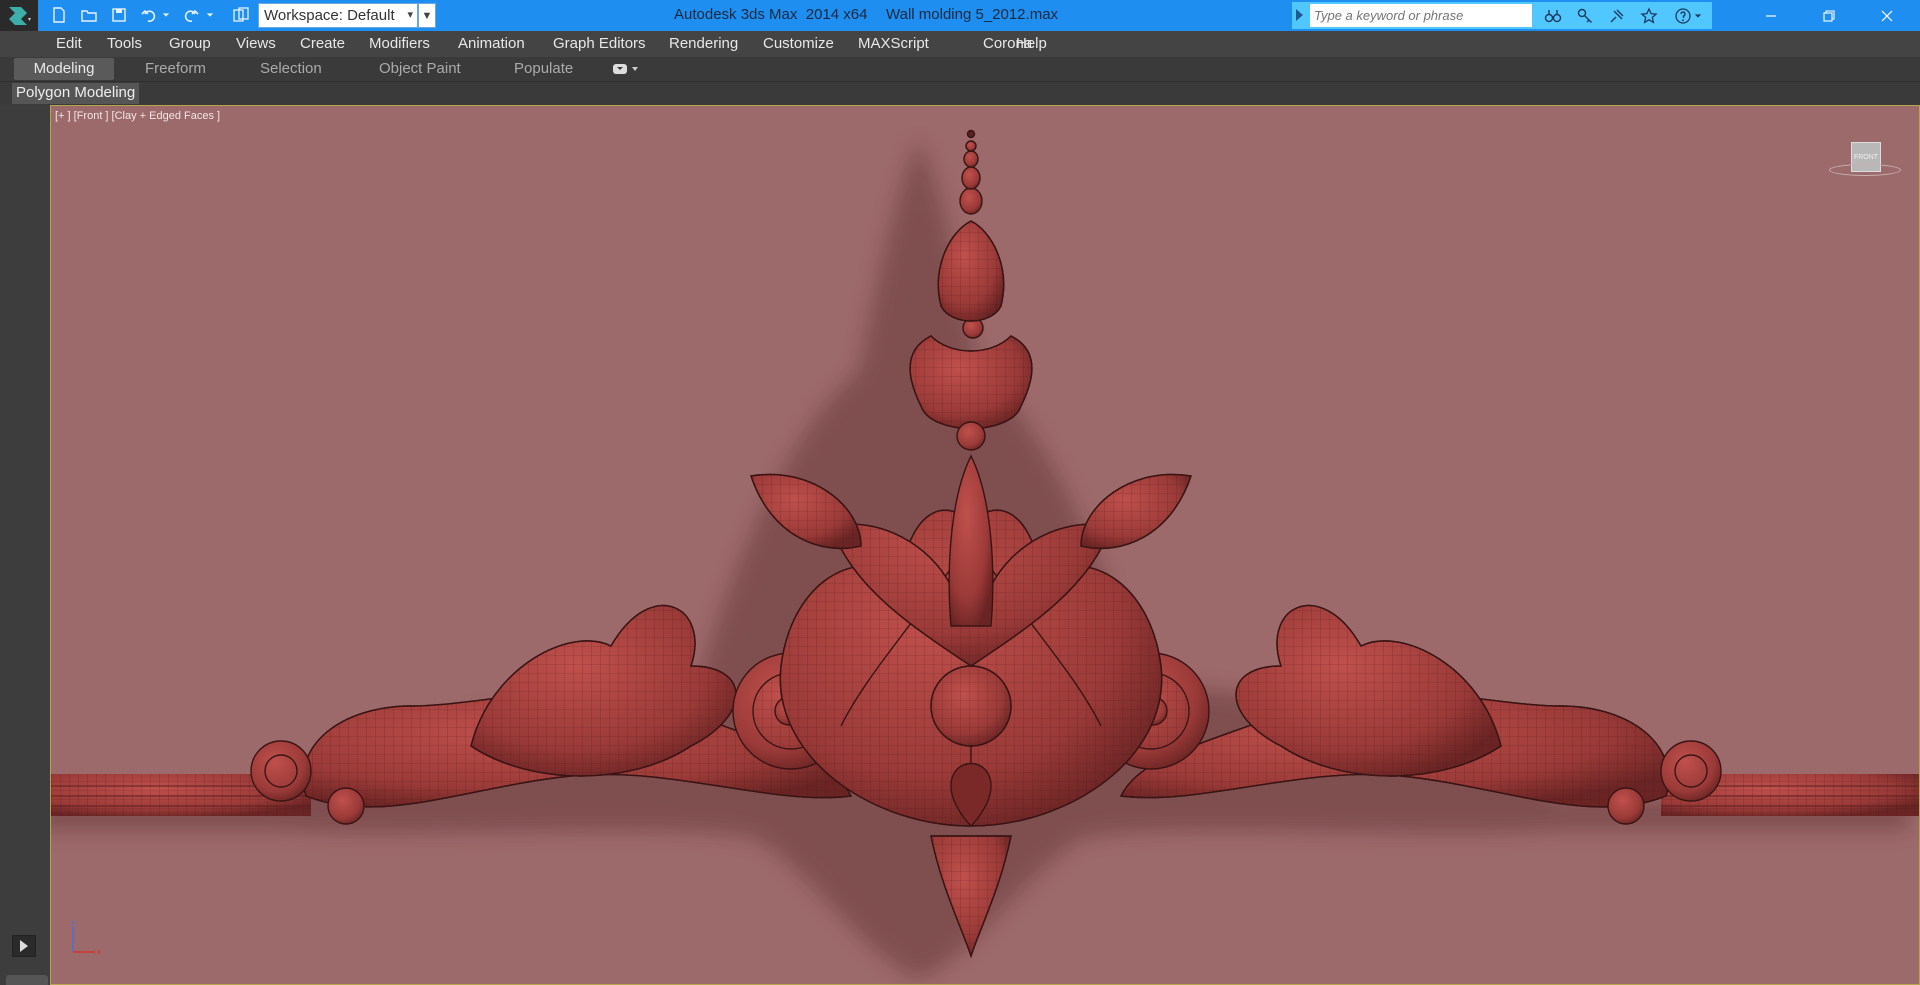  I want to click on workspace-options-button: ▼, so click(427, 15).